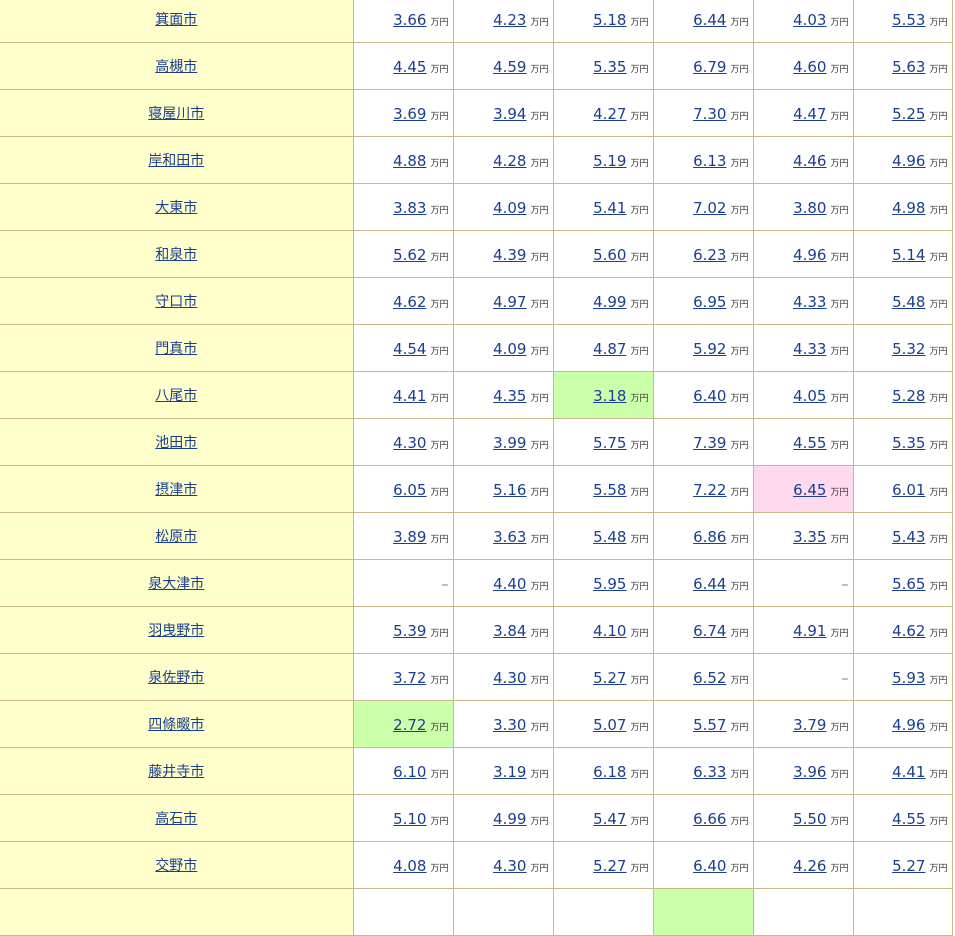  I want to click on price-link: 3.89, so click(409, 537).